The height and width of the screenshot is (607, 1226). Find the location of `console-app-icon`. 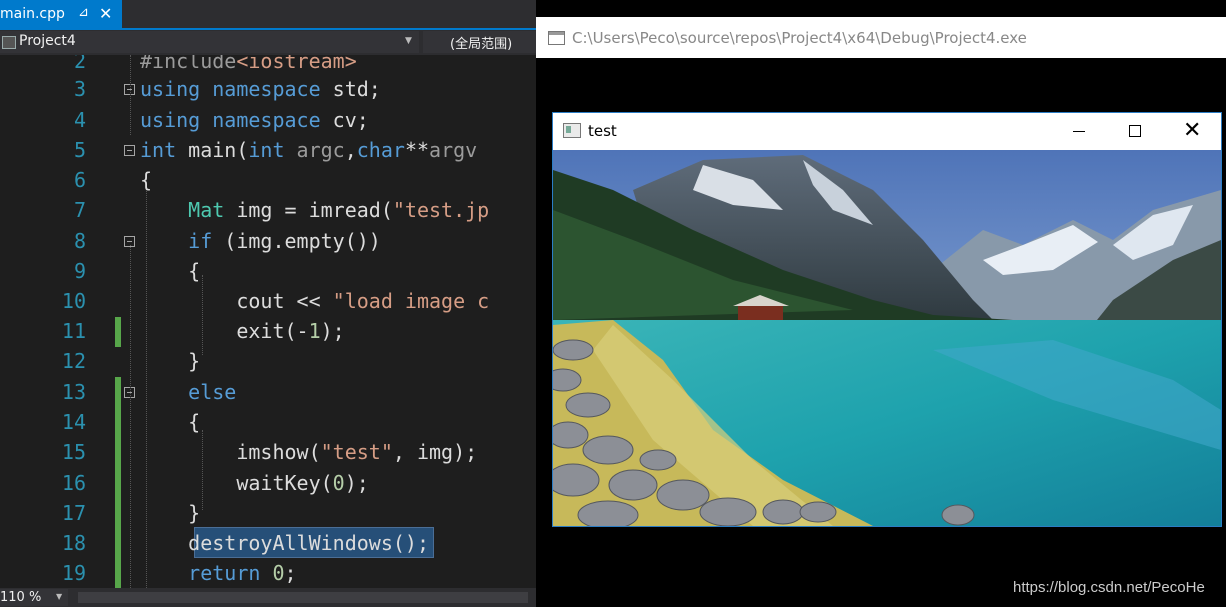

console-app-icon is located at coordinates (556, 38).